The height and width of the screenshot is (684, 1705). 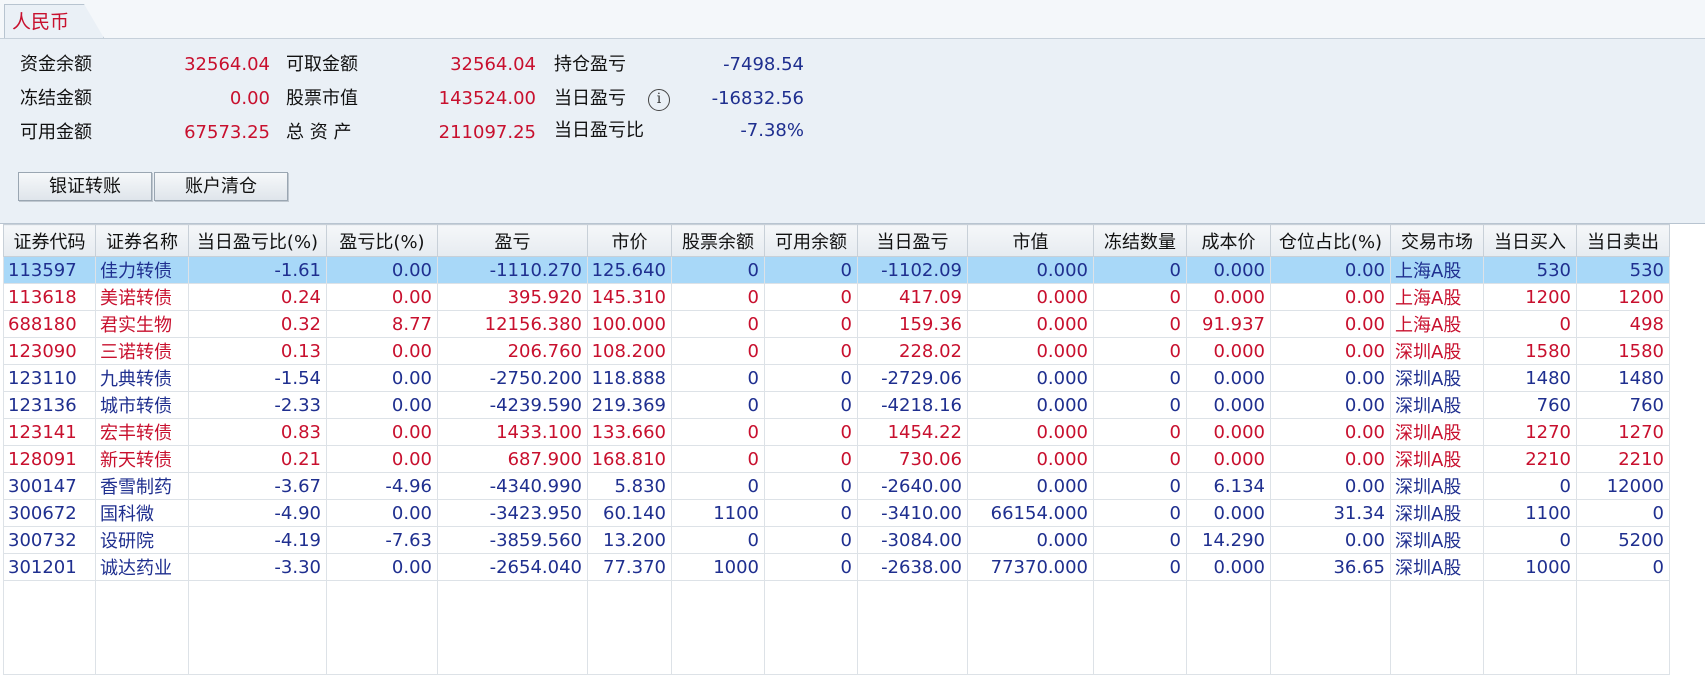 What do you see at coordinates (49, 351) in the screenshot?
I see `table-cell: 123090` at bounding box center [49, 351].